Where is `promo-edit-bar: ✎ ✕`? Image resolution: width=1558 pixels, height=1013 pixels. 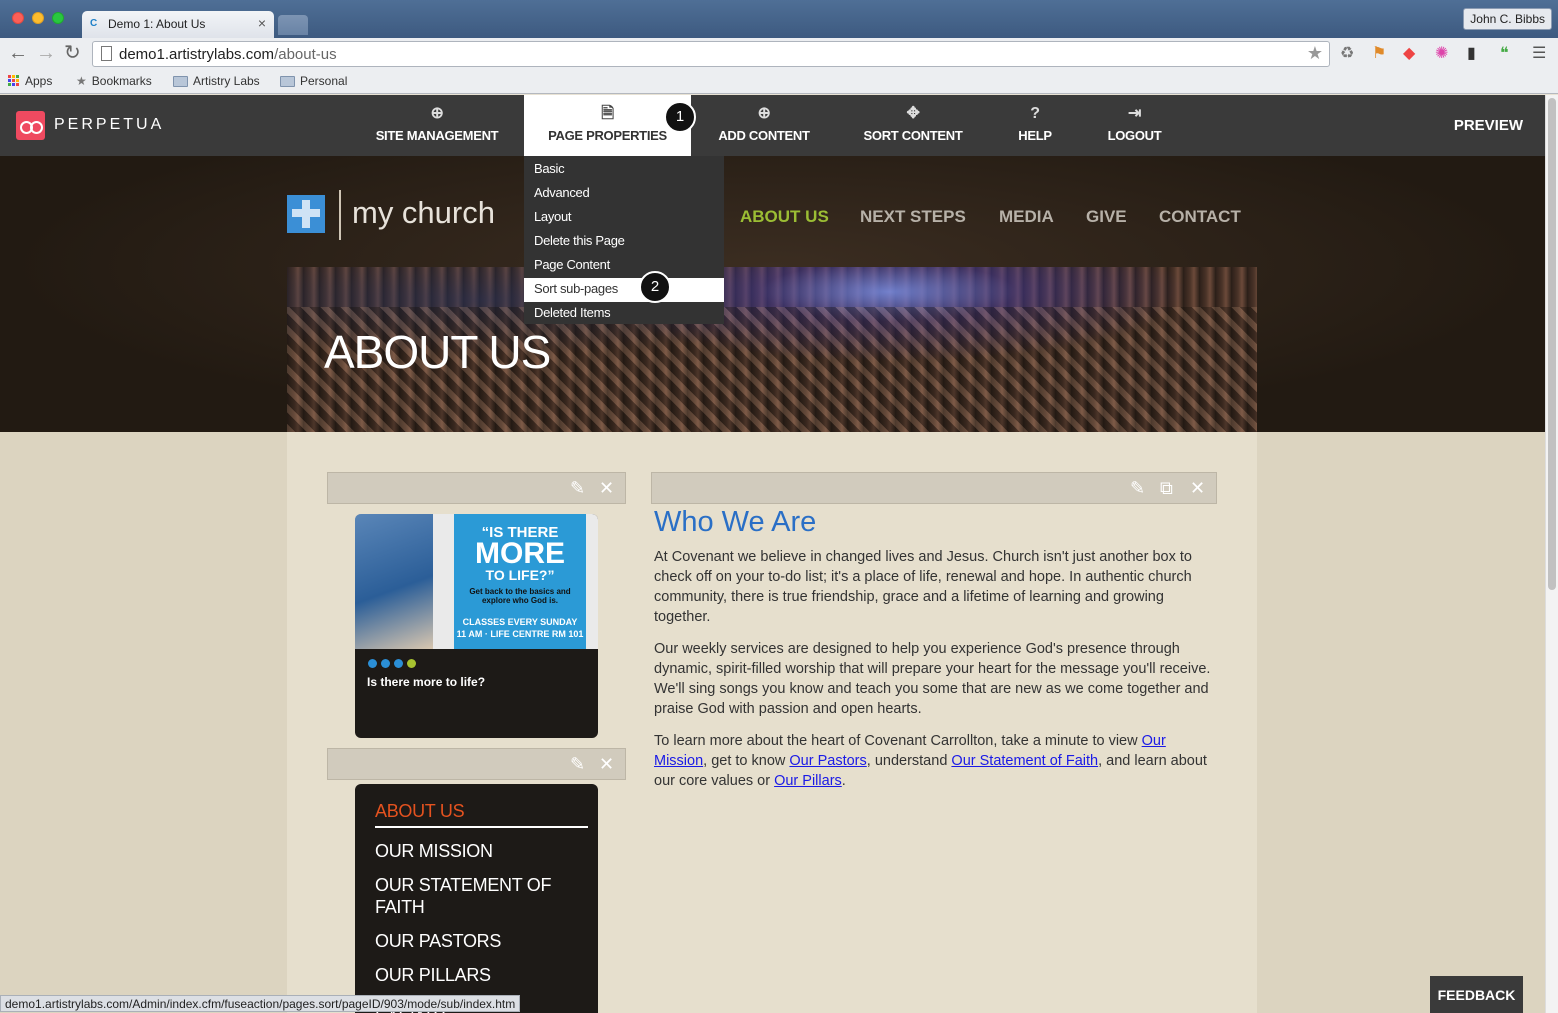 promo-edit-bar: ✎ ✕ is located at coordinates (476, 488).